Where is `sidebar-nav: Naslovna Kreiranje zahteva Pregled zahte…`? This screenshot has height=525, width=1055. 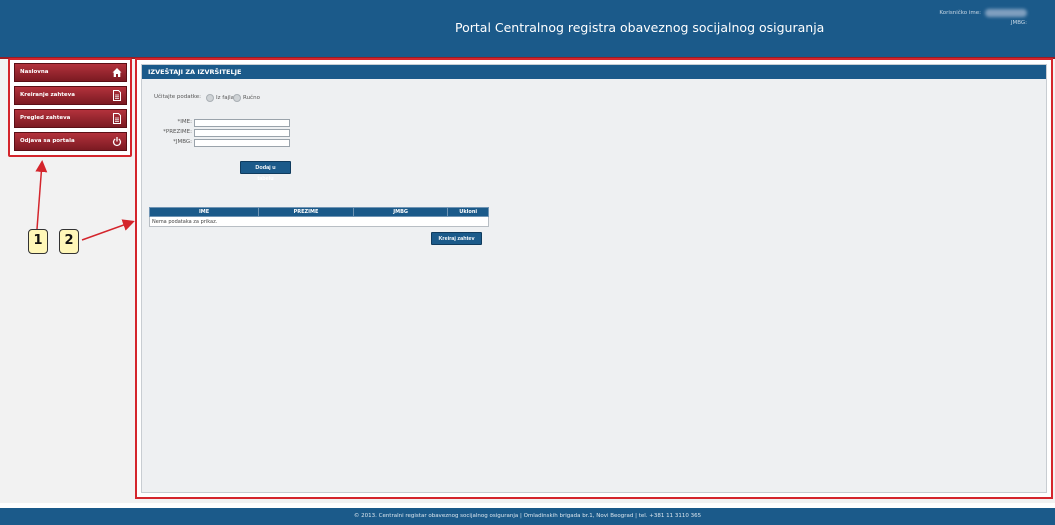 sidebar-nav: Naslovna Kreiranje zahteva Pregled zahte… is located at coordinates (70, 107).